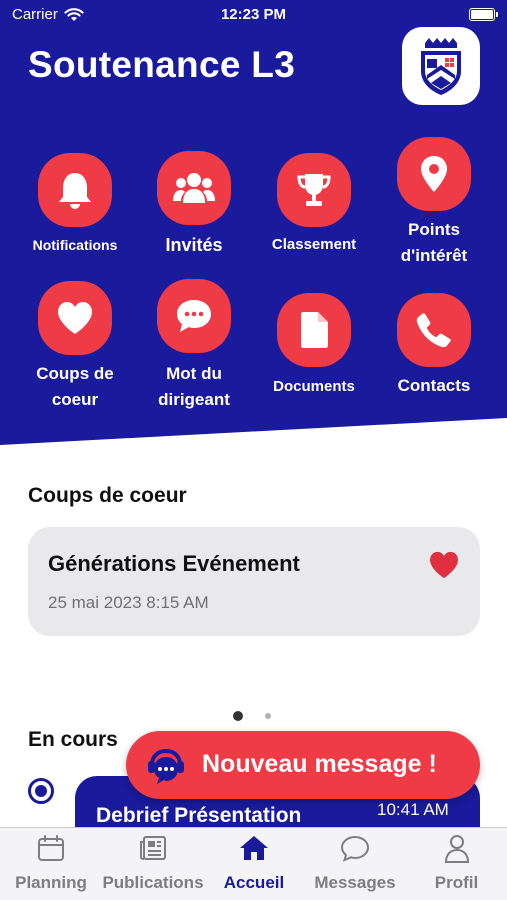  What do you see at coordinates (355, 848) in the screenshot?
I see `chat-icon` at bounding box center [355, 848].